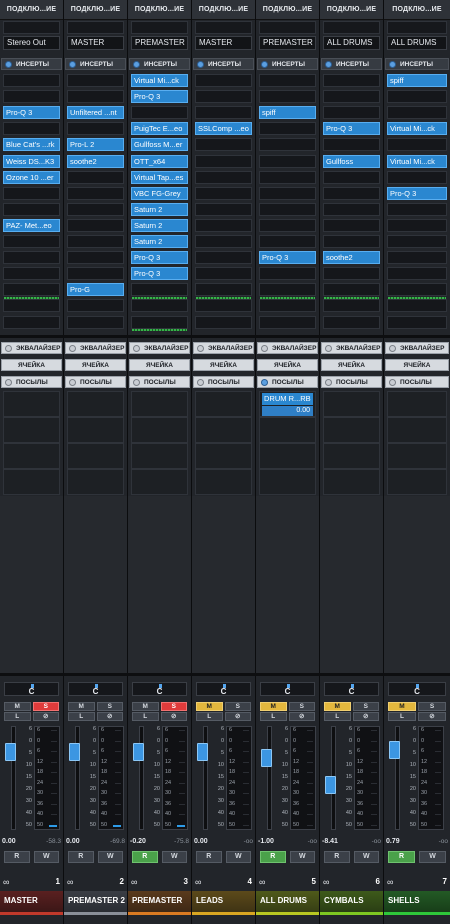 The image size is (450, 924). I want to click on volume-value: -0.20, so click(138, 842).